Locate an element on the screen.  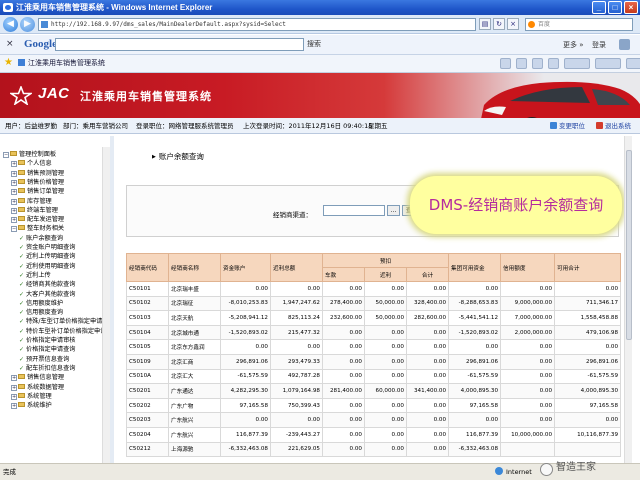
back-icon: ◀ is located at coordinates (10, 24).